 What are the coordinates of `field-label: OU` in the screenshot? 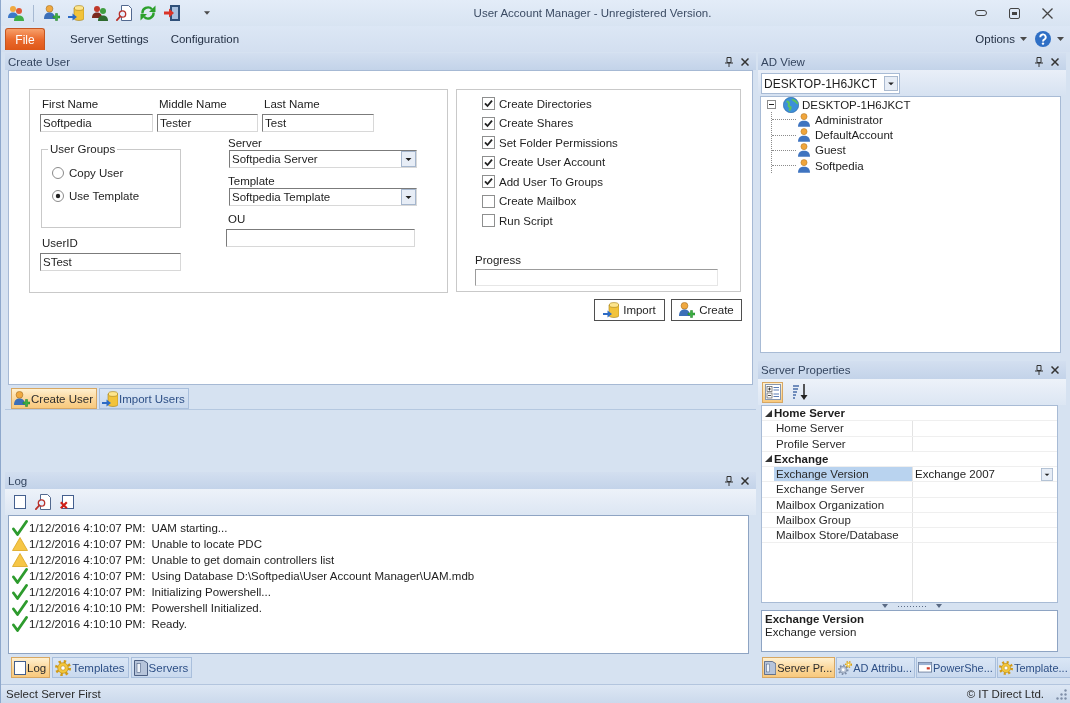 It's located at (236, 219).